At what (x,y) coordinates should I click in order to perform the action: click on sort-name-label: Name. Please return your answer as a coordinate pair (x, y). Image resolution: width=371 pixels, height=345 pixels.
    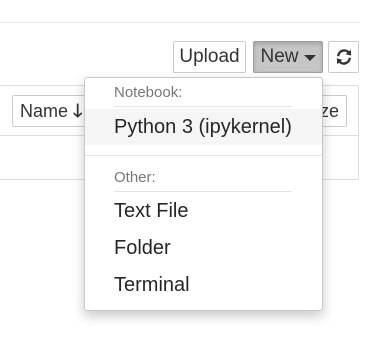
    Looking at the image, I should click on (44, 111).